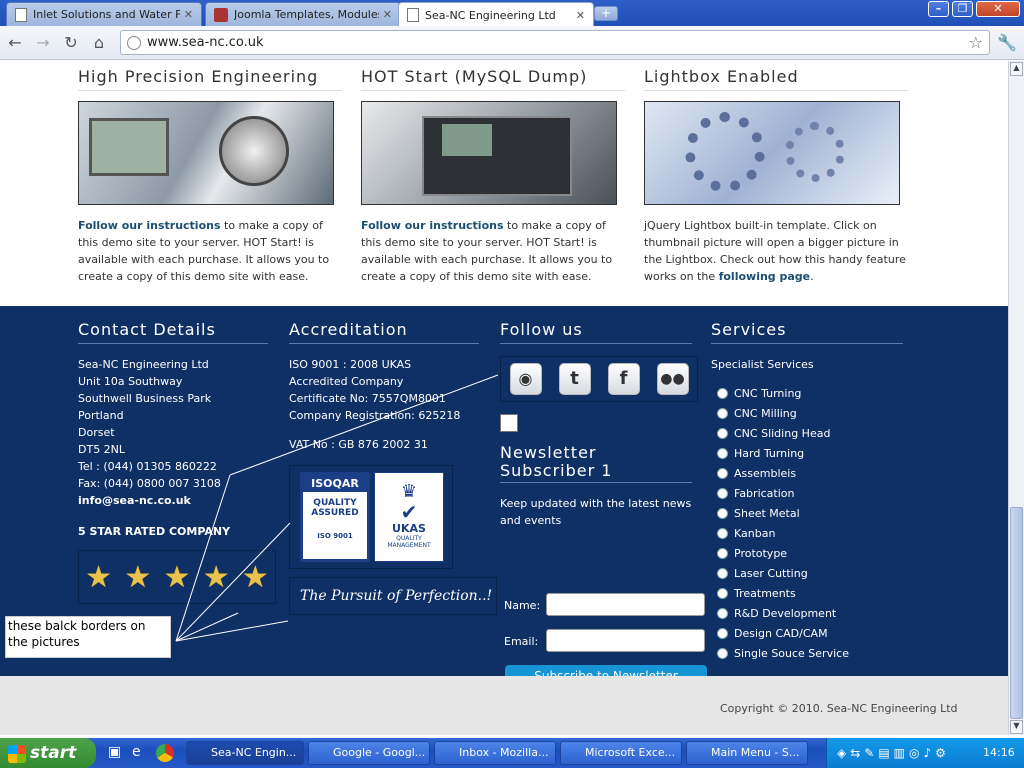  Describe the element at coordinates (117, 753) in the screenshot. I see `show-desktop-icon: ▣` at that location.